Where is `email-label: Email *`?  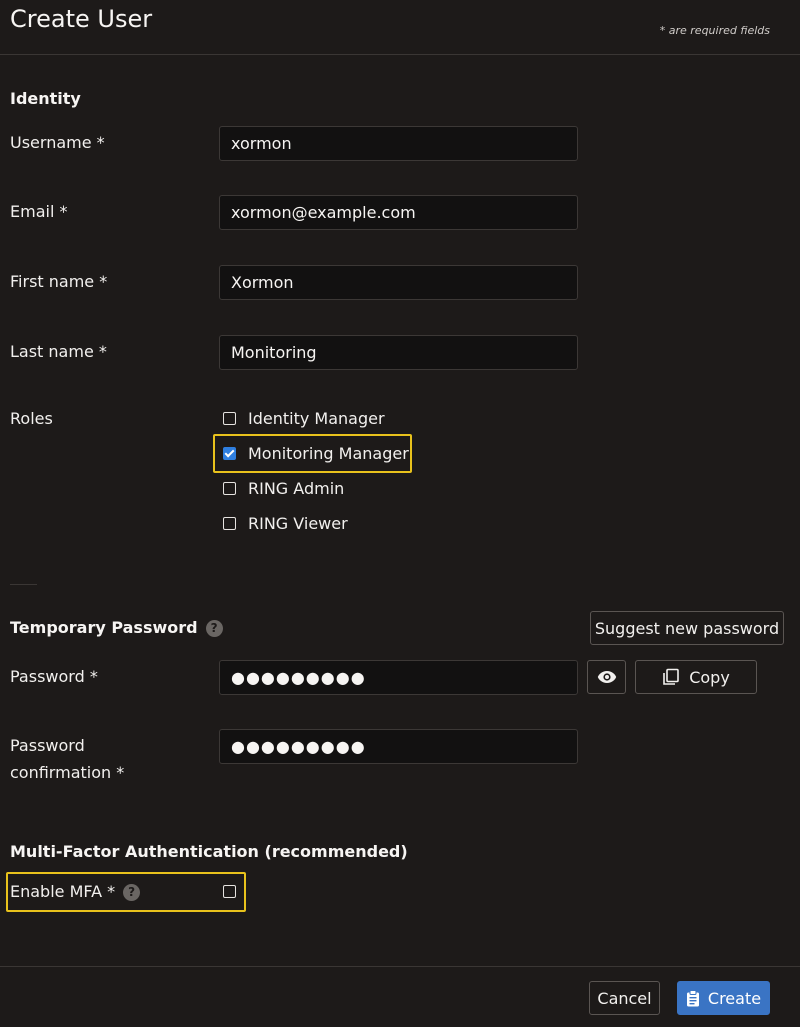
email-label: Email * is located at coordinates (39, 211).